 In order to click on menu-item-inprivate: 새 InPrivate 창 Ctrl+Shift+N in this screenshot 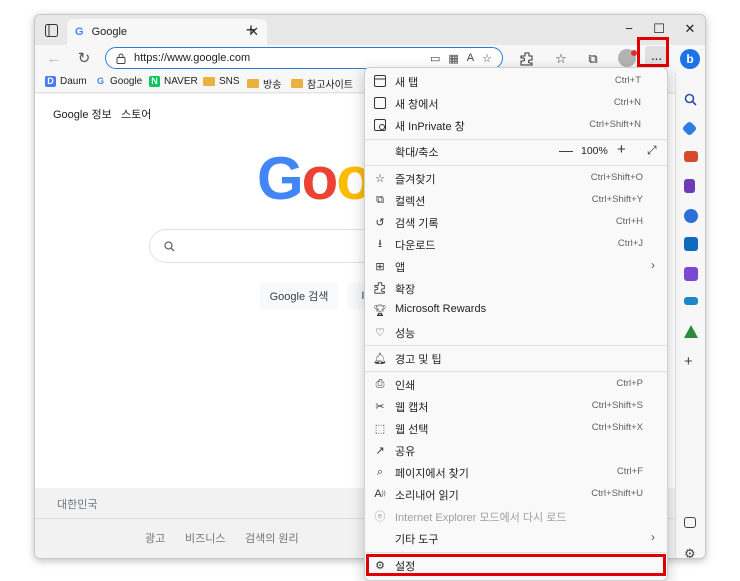, I will do `click(516, 125)`.